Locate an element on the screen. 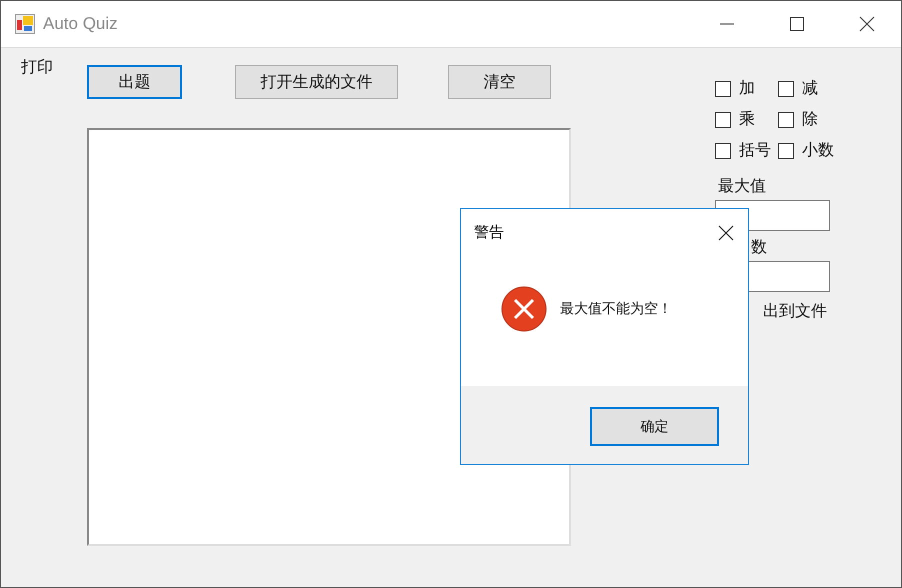  checkbox-label: 乘 is located at coordinates (747, 119).